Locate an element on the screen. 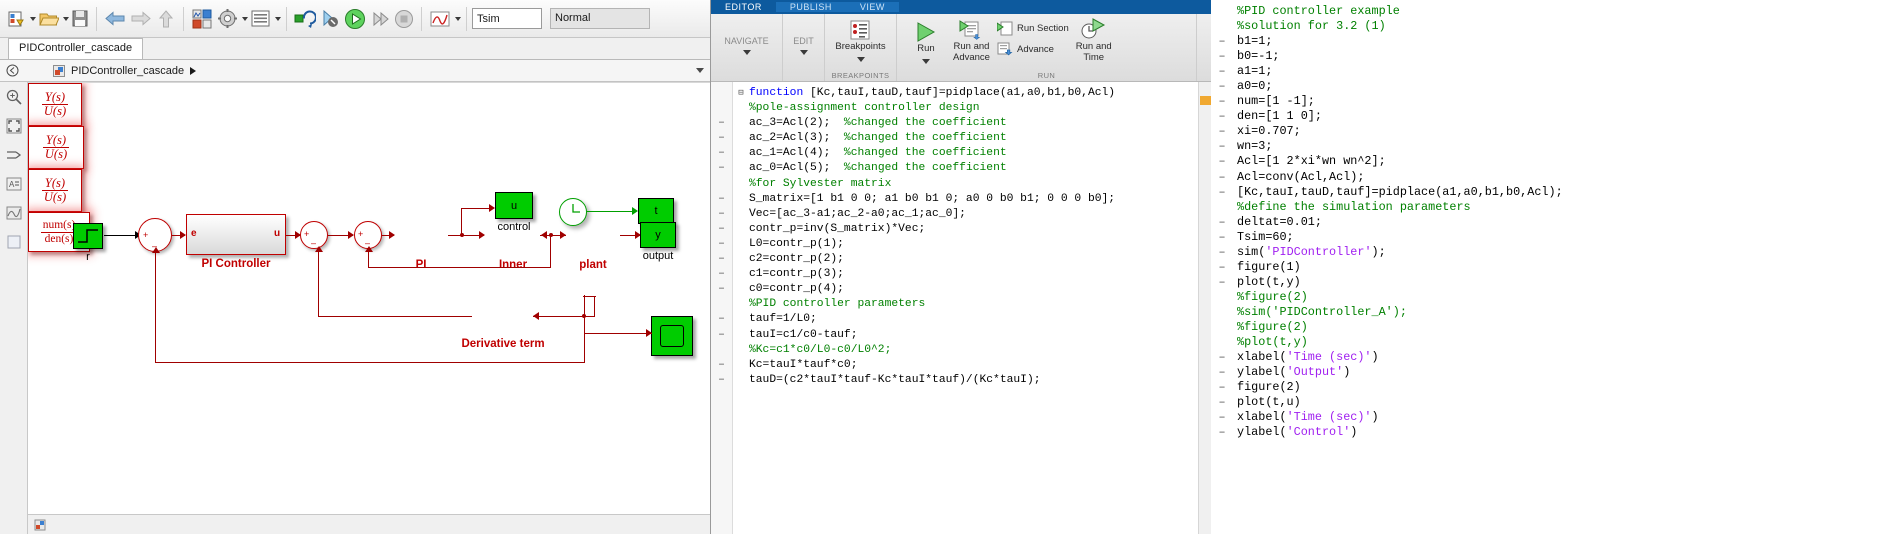  up-to-parent-button is located at coordinates (166, 19).